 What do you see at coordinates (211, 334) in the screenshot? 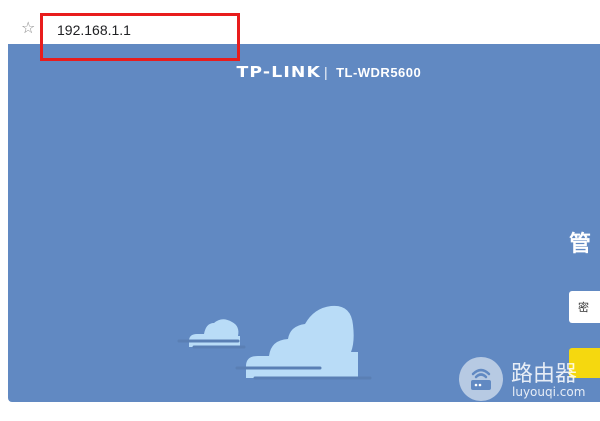
I see `small-cloud` at bounding box center [211, 334].